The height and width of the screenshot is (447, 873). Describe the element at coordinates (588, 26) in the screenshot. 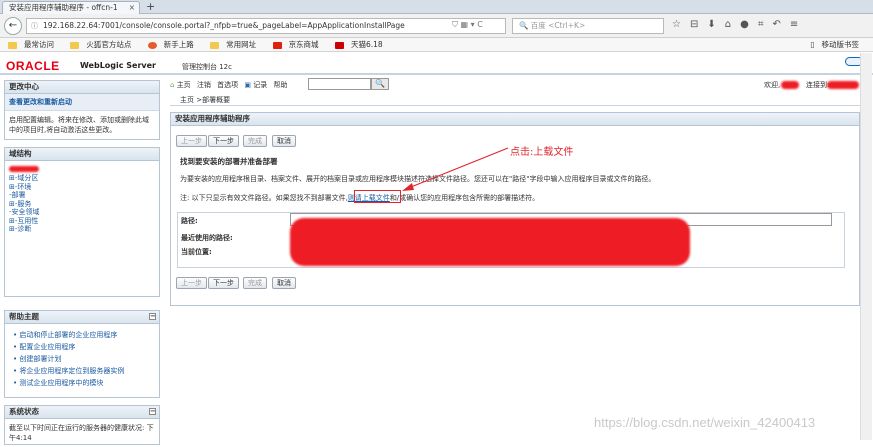

I see `search-input: 🔍 百度 <Ctrl+K>` at that location.